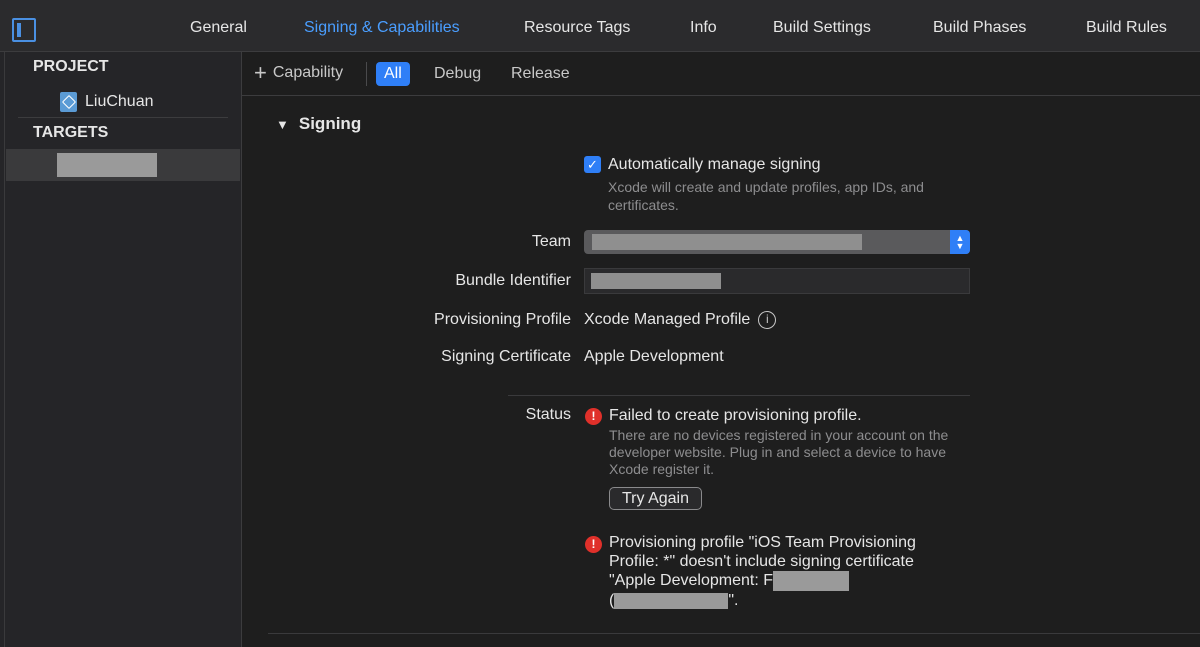  Describe the element at coordinates (592, 164) in the screenshot. I see `auto-manage-checkbox: ✓` at that location.